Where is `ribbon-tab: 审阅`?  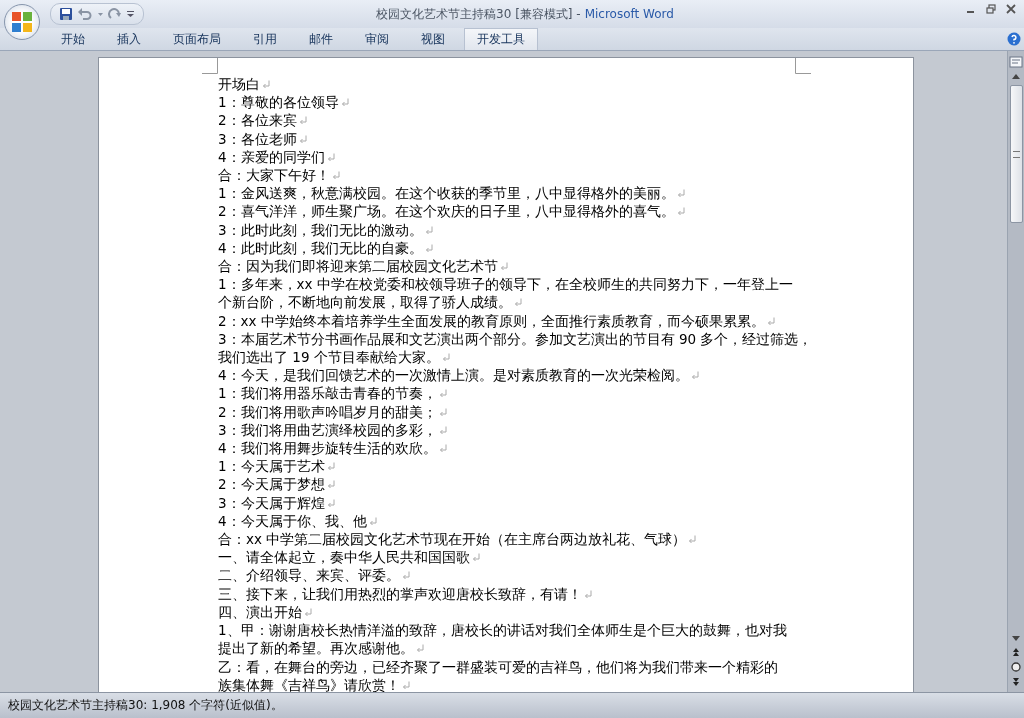
ribbon-tab: 审阅 is located at coordinates (377, 39).